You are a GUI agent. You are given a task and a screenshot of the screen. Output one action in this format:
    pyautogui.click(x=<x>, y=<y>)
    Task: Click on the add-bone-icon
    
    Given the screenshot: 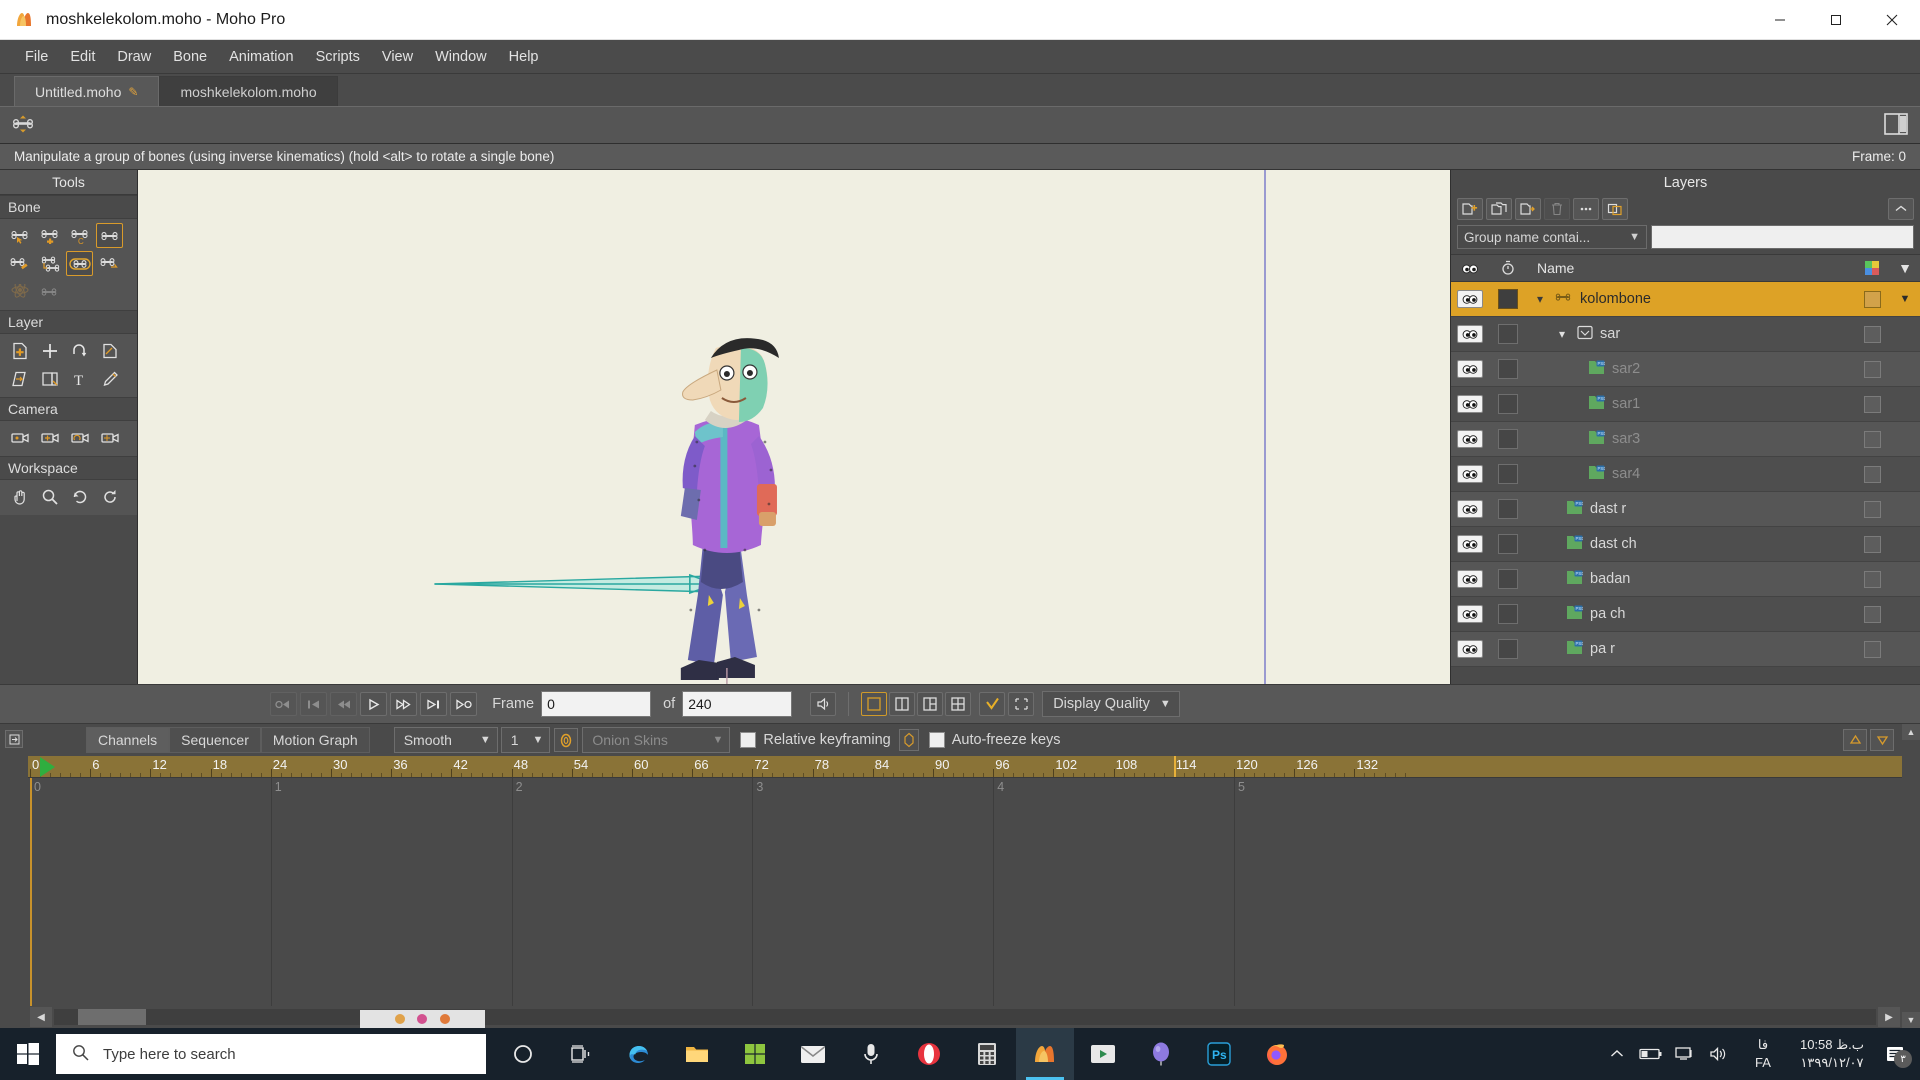 What is the action you would take?
    pyautogui.click(x=49, y=235)
    